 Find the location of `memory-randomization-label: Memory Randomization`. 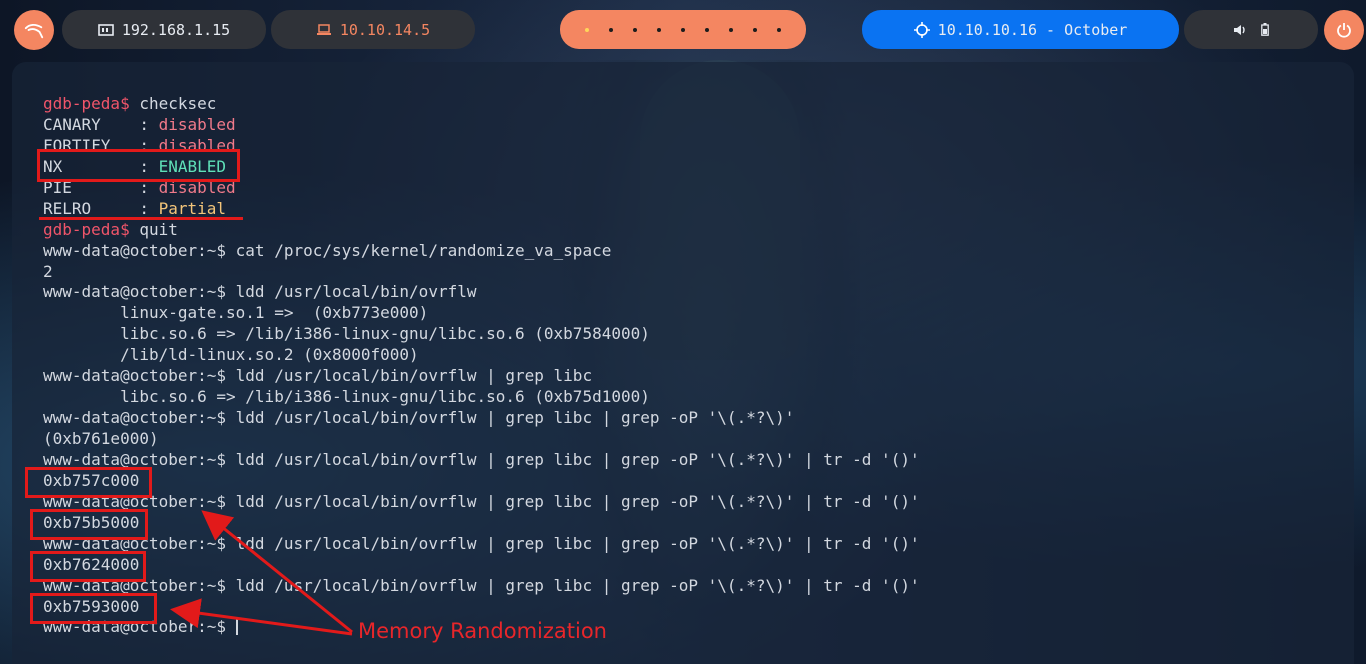

memory-randomization-label: Memory Randomization is located at coordinates (482, 631).